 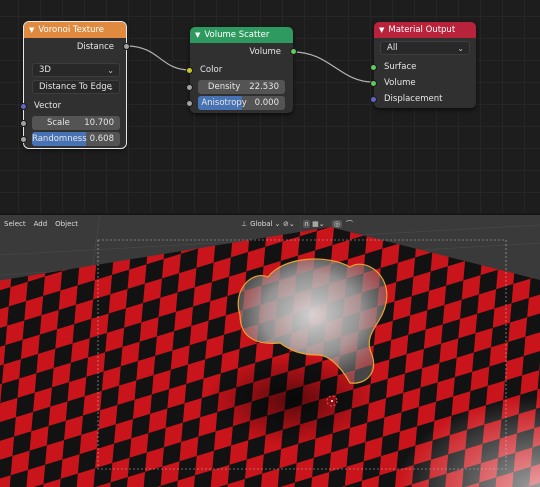 What do you see at coordinates (425, 83) in the screenshot?
I see `input-volume-row: Volume` at bounding box center [425, 83].